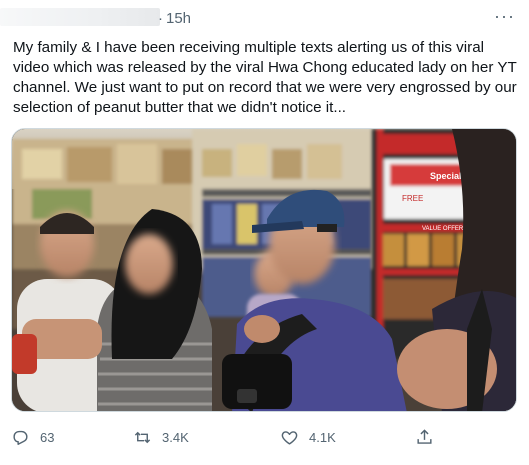 This screenshot has height=465, width=529. I want to click on tweet-header: · 15h ···, so click(264, 17).